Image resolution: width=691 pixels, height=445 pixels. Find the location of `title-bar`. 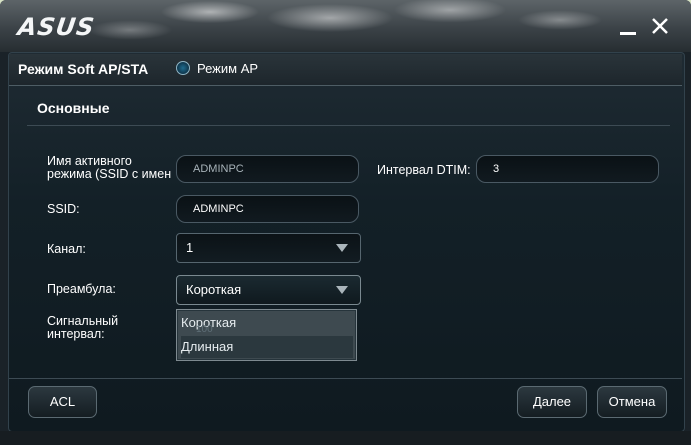

title-bar is located at coordinates (345, 26).